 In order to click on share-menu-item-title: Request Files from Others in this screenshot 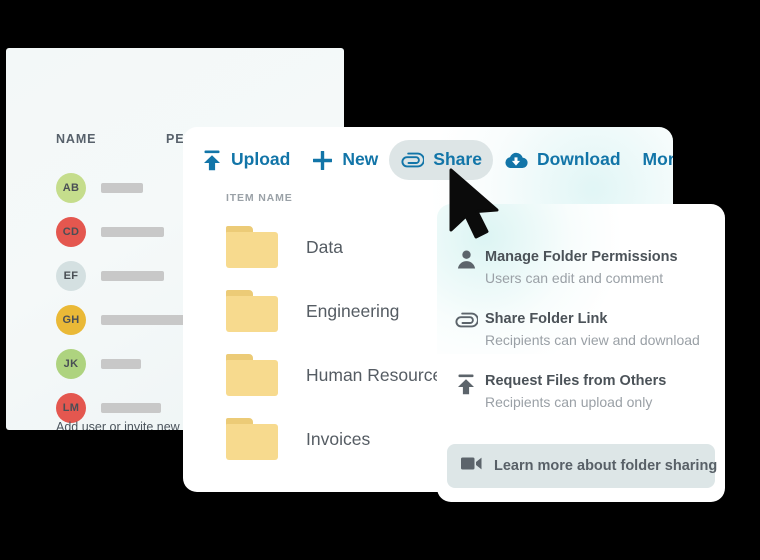, I will do `click(576, 381)`.